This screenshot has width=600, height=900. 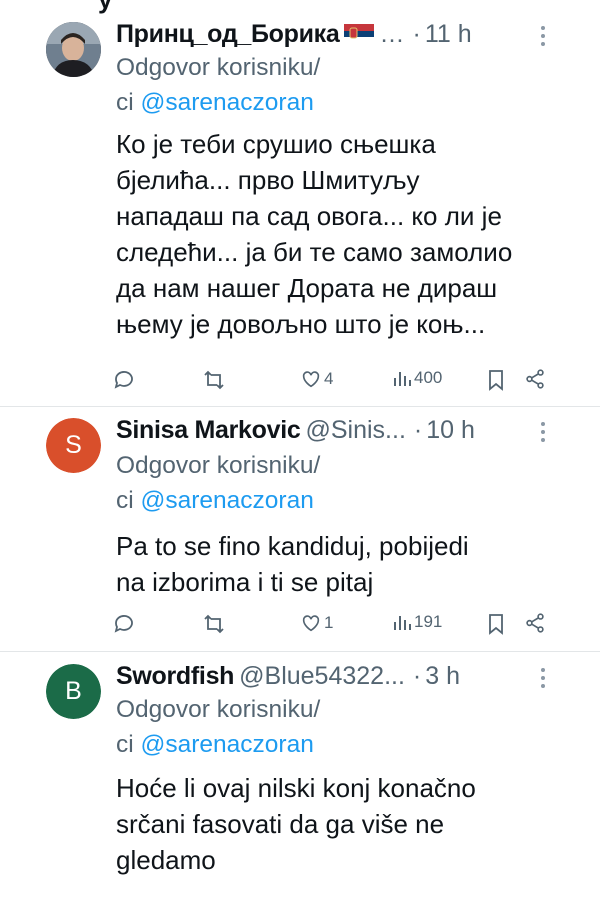 I want to click on views-button: 400, so click(x=417, y=378).